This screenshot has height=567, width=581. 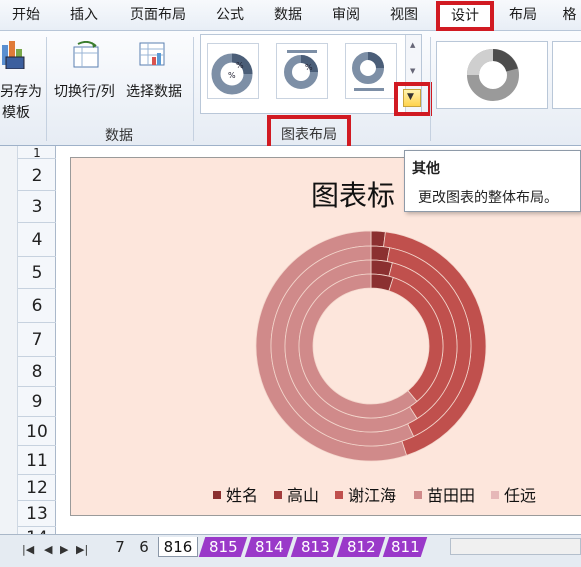 What do you see at coordinates (152, 54) in the screenshot?
I see `select-data-icon` at bounding box center [152, 54].